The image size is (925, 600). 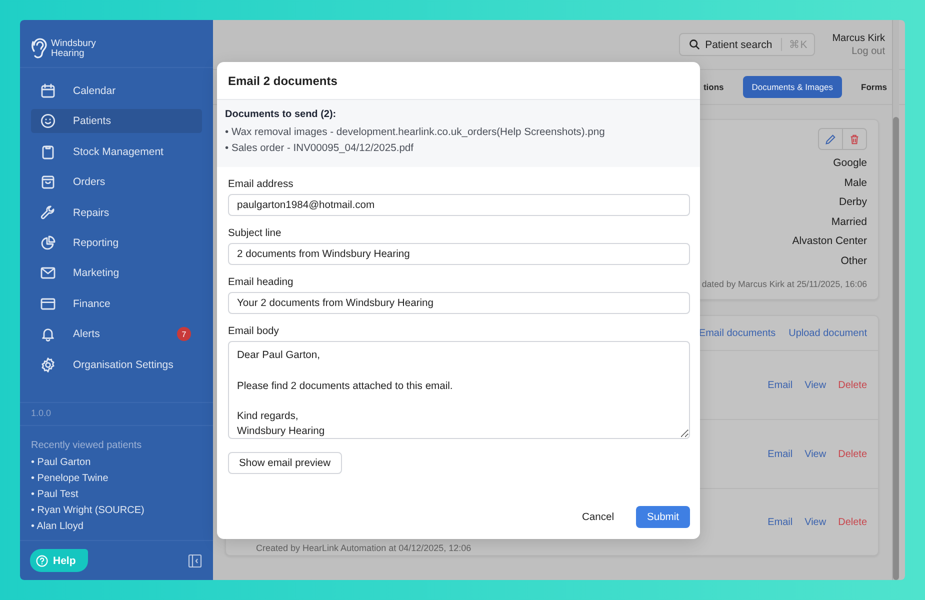 What do you see at coordinates (116, 91) in the screenshot?
I see `nav-item: Calendar` at bounding box center [116, 91].